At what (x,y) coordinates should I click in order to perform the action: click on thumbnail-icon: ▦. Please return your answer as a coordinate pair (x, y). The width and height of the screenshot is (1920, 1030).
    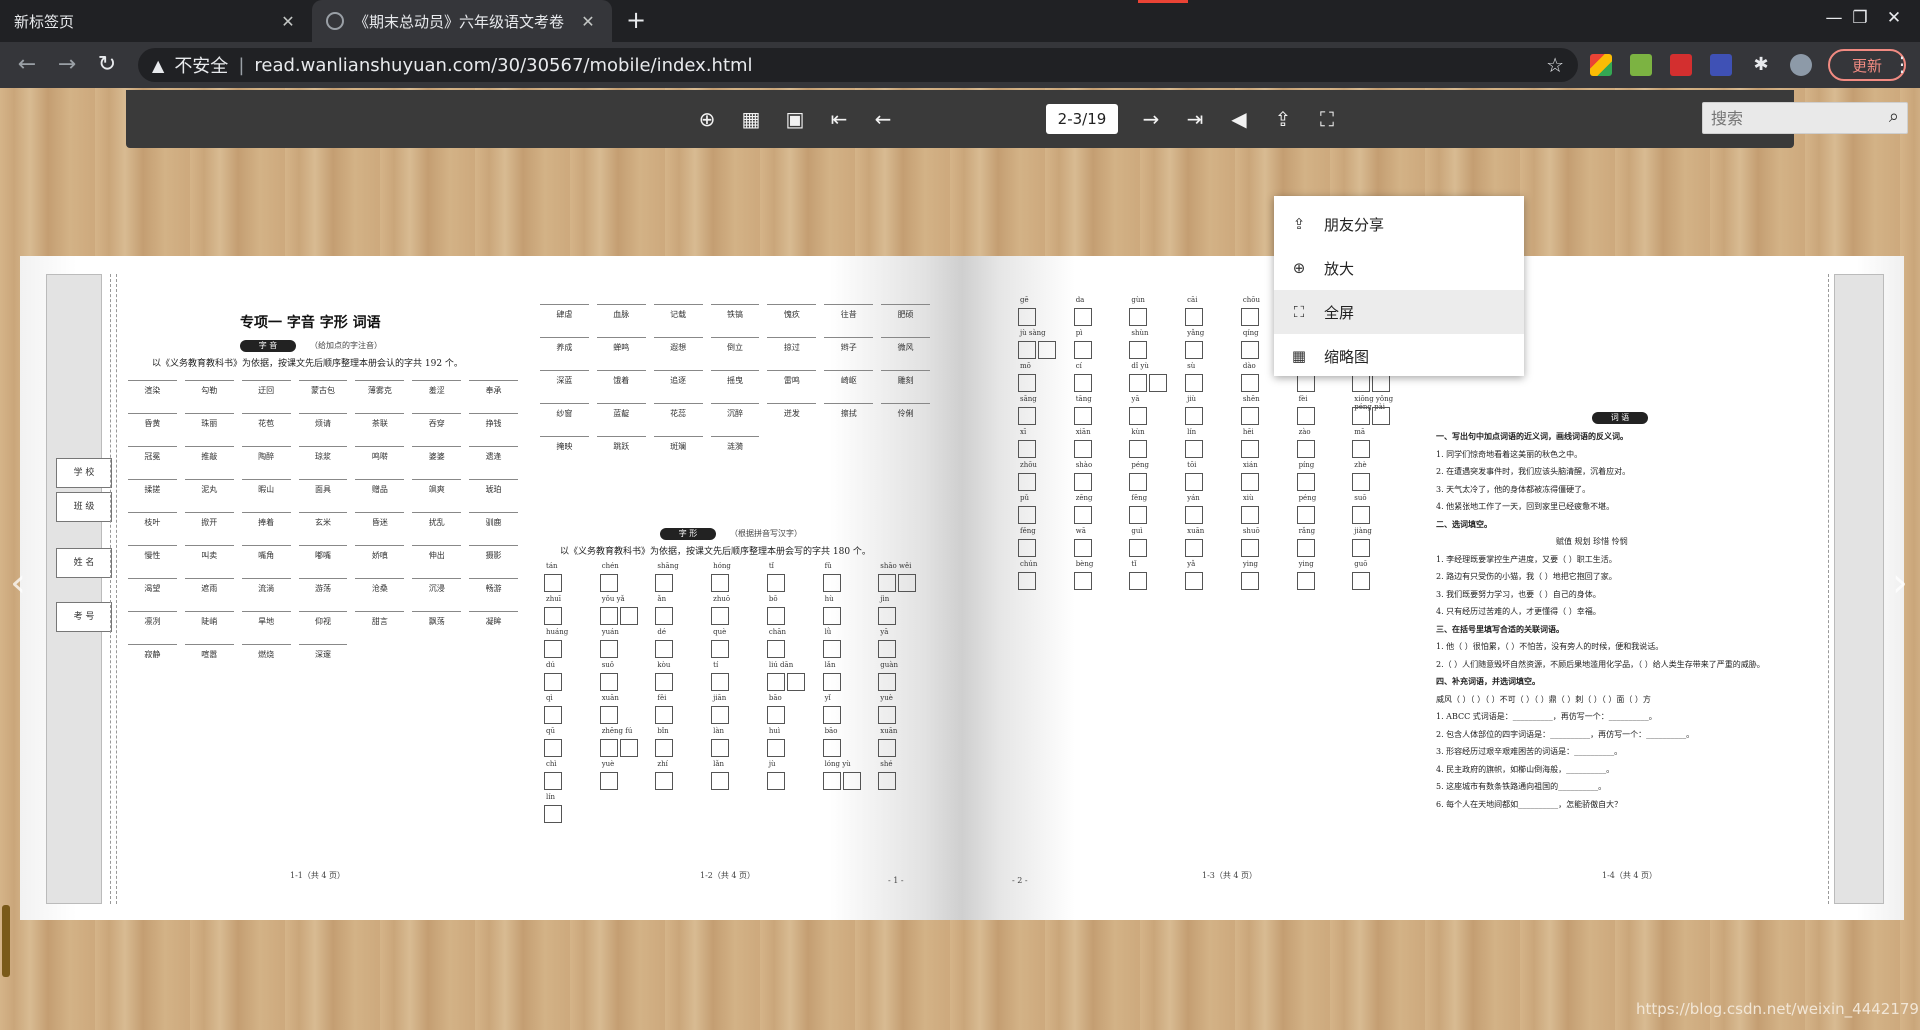
    Looking at the image, I should click on (751, 119).